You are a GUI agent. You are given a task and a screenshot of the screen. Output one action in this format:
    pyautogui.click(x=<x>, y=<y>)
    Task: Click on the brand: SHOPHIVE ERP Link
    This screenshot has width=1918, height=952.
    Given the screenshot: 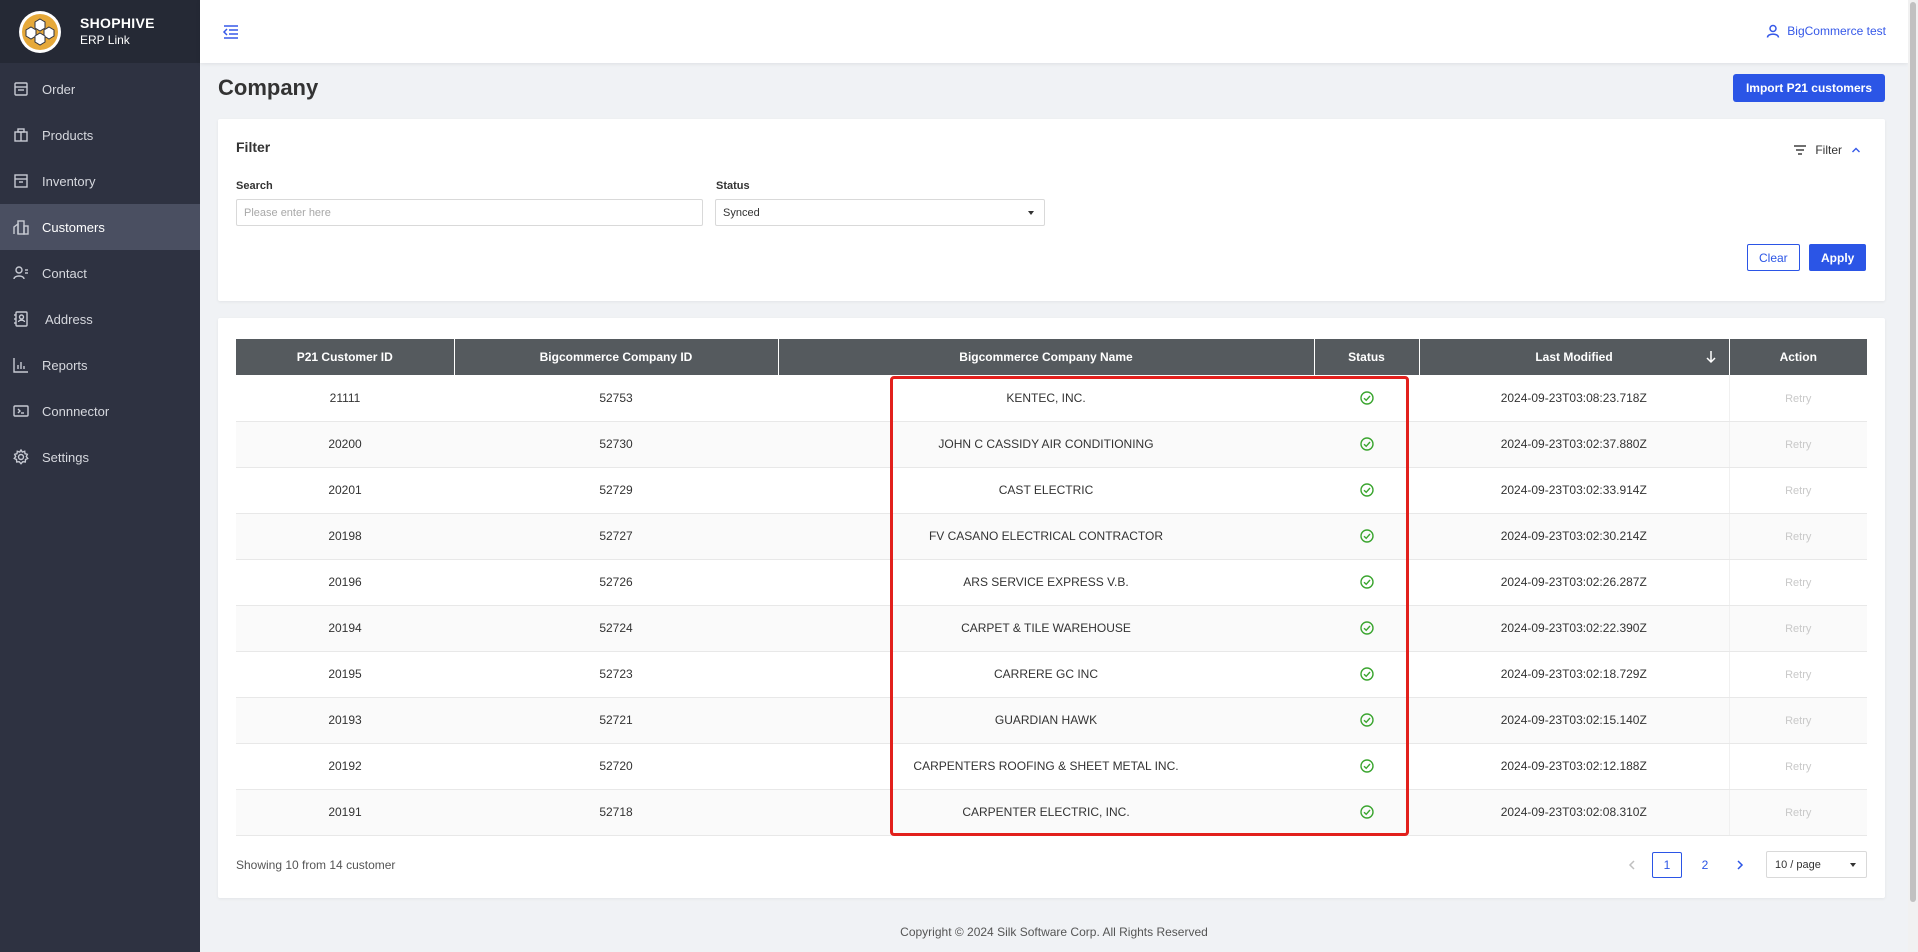 What is the action you would take?
    pyautogui.click(x=100, y=31)
    